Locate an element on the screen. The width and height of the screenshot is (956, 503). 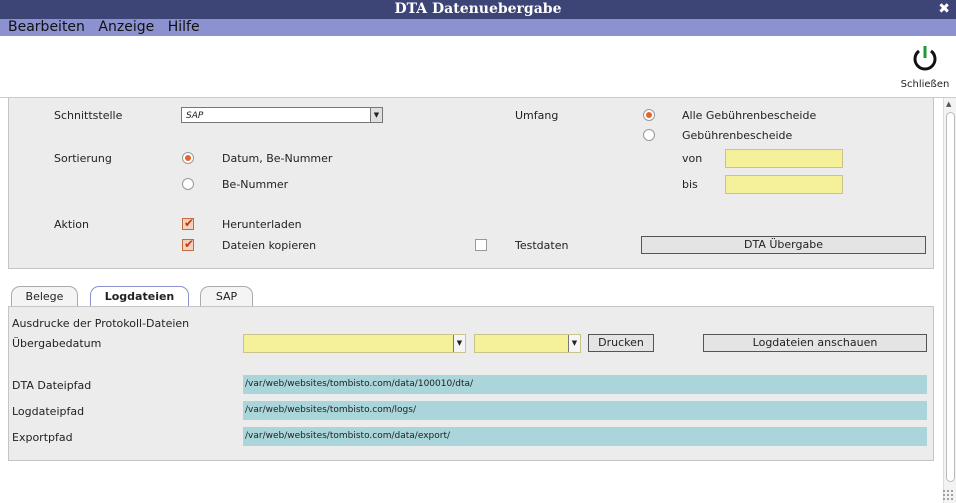
aktion-opt2-label: Dateien kopieren is located at coordinates (269, 245).